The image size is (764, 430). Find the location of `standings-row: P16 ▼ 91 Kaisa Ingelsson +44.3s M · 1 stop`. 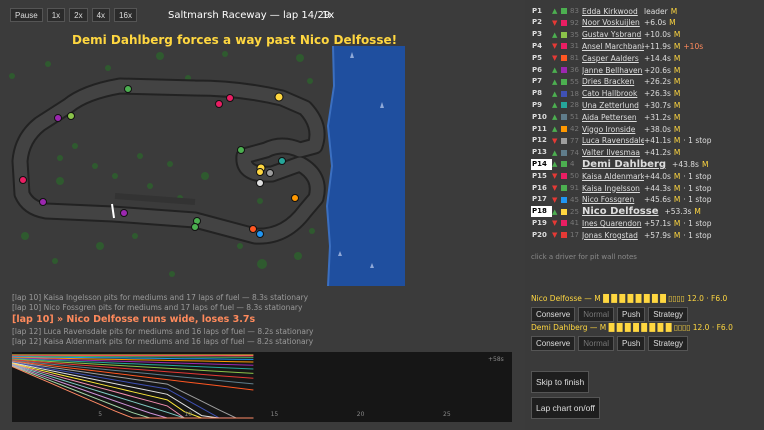

standings-row: P16 ▼ 91 Kaisa Ingelsson +44.3s M · 1 stop is located at coordinates (621, 188).